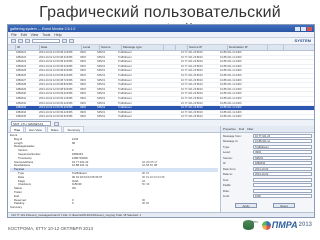 The width and height of the screenshot is (320, 240). What do you see at coordinates (74, 129) in the screenshot?
I see `tab-summary: Summary` at bounding box center [74, 129].